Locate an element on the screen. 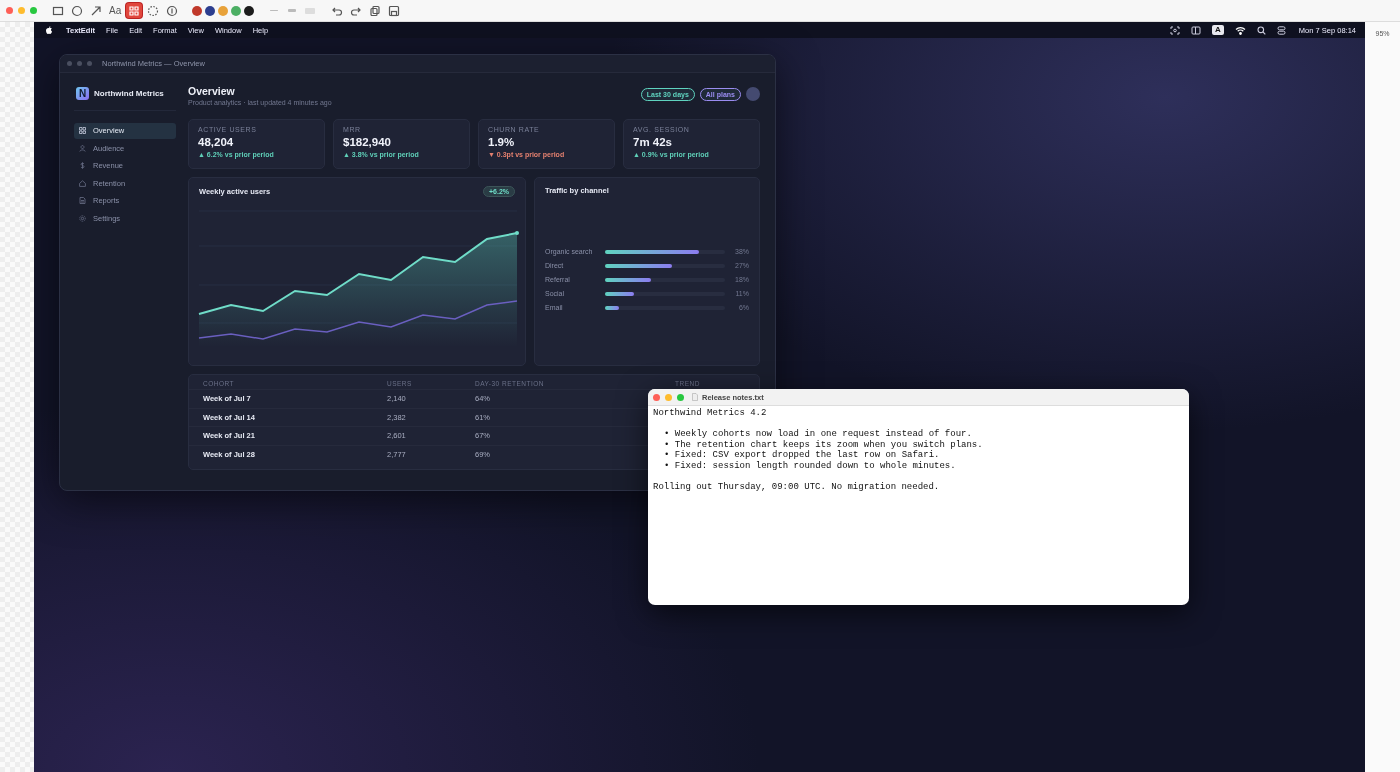  house-icon is located at coordinates (82, 183).